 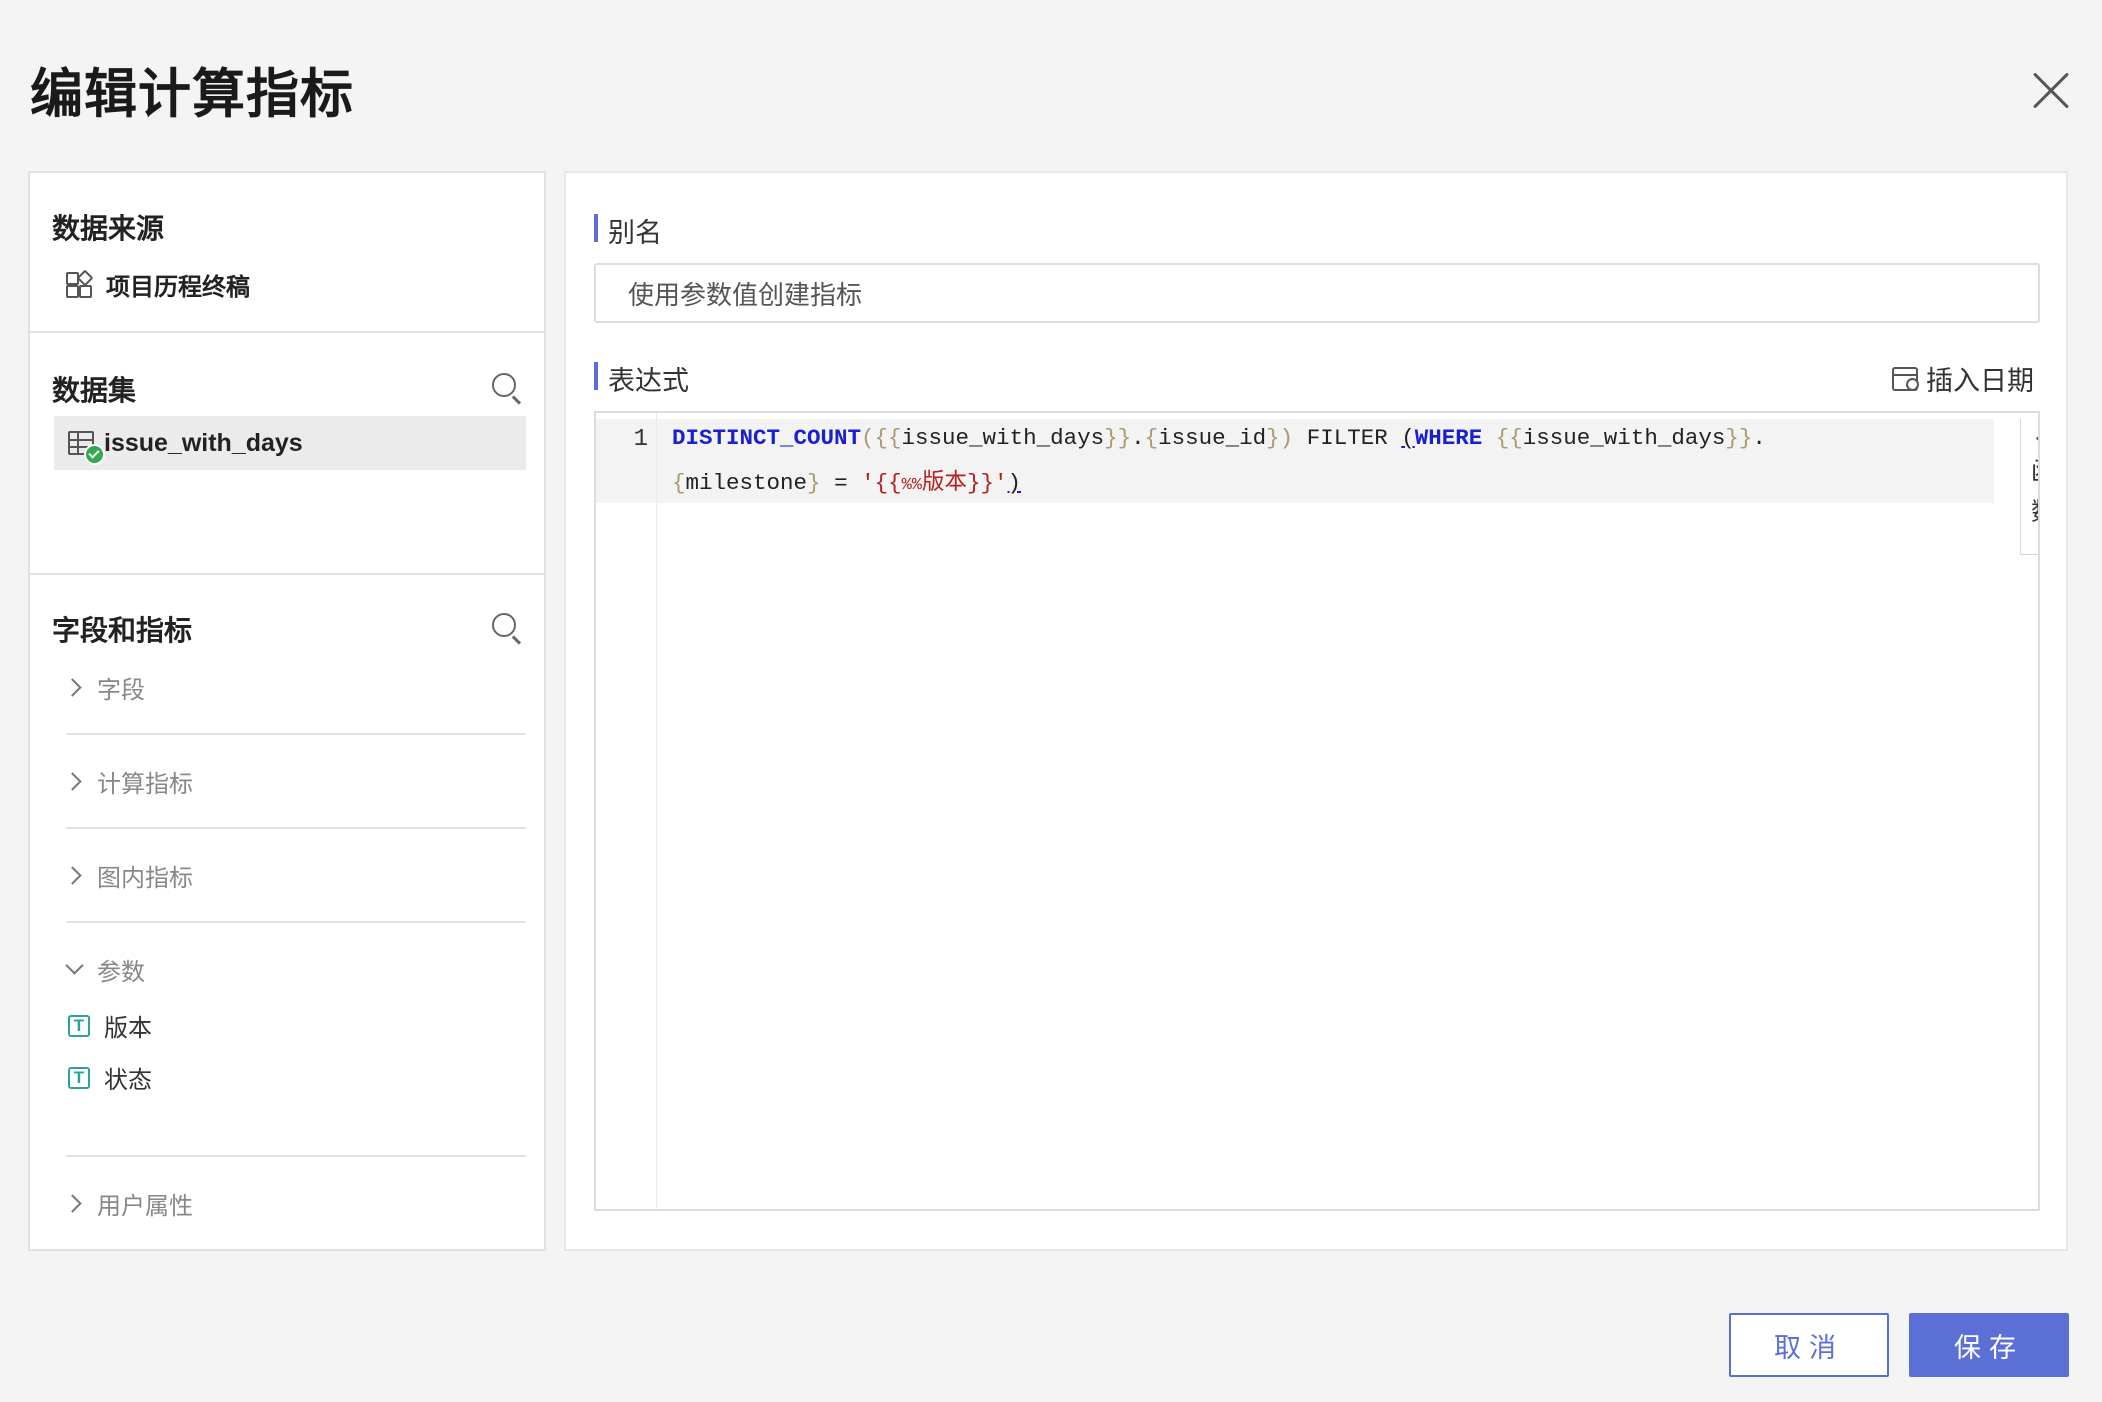 I want to click on dataset-label: issue_with_days, so click(x=203, y=442).